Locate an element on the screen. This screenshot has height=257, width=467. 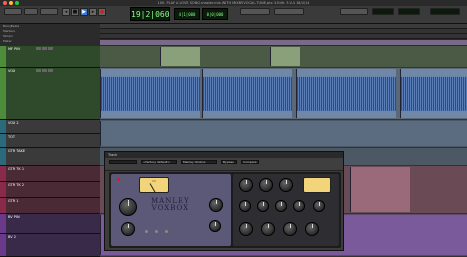
vu-label: VU is located at coordinates (154, 181).